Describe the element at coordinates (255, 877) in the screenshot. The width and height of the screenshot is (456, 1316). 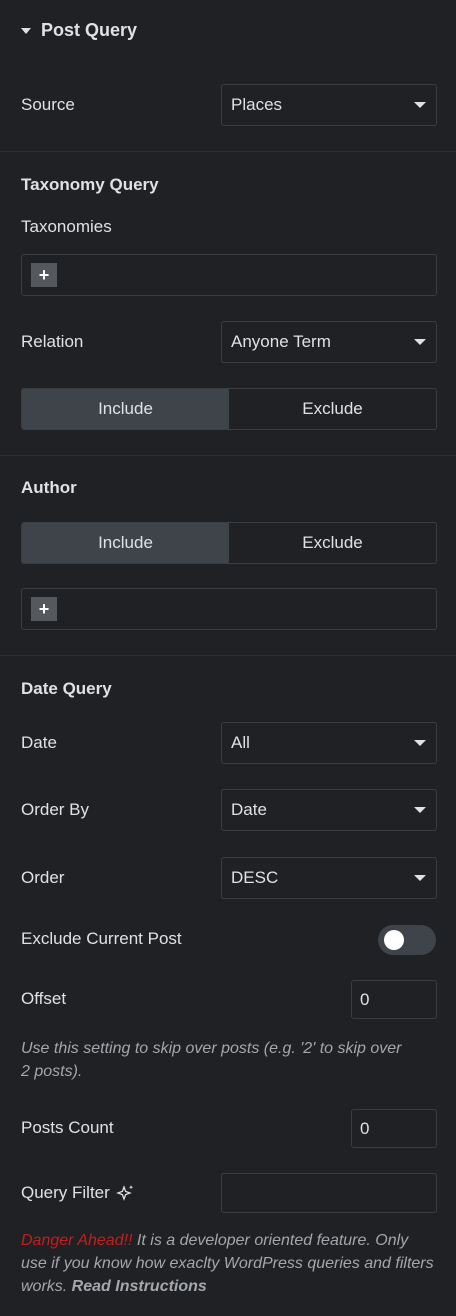
I see `order-select-value: DESC` at that location.